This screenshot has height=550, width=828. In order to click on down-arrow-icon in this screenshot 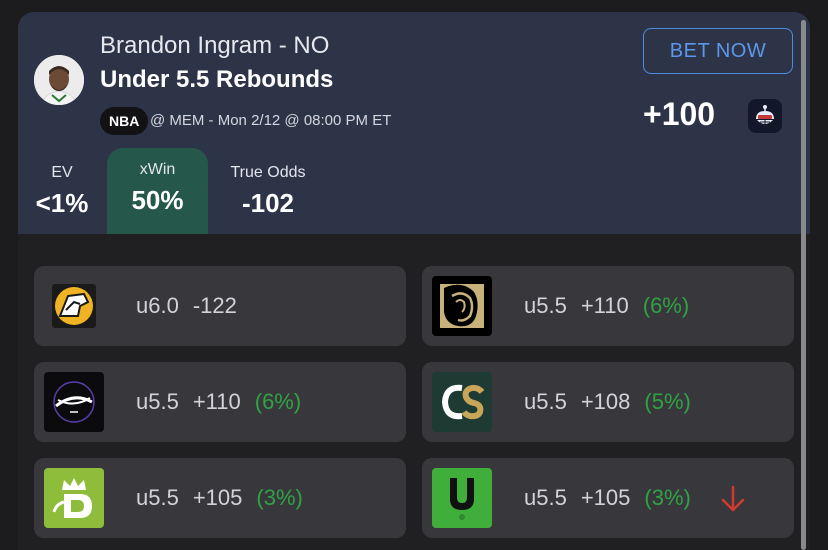, I will do `click(733, 499)`.